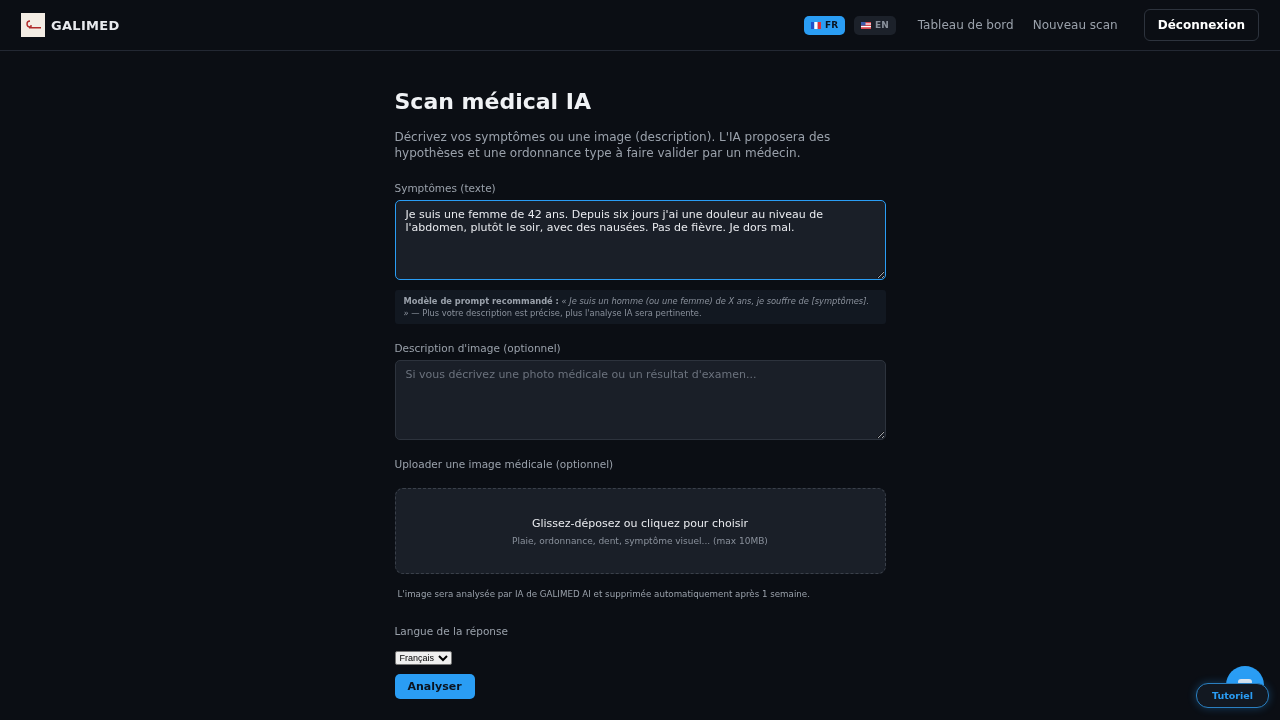 Image resolution: width=1280 pixels, height=720 pixels. I want to click on dropzone-title: Glissez-déposez ou cliquez pour choisir, so click(640, 523).